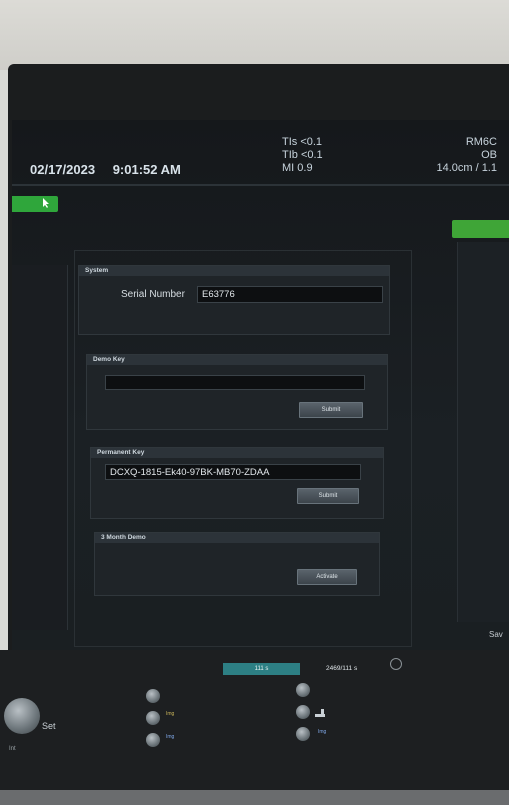 The width and height of the screenshot is (509, 805). I want to click on right-side-panel, so click(483, 432).